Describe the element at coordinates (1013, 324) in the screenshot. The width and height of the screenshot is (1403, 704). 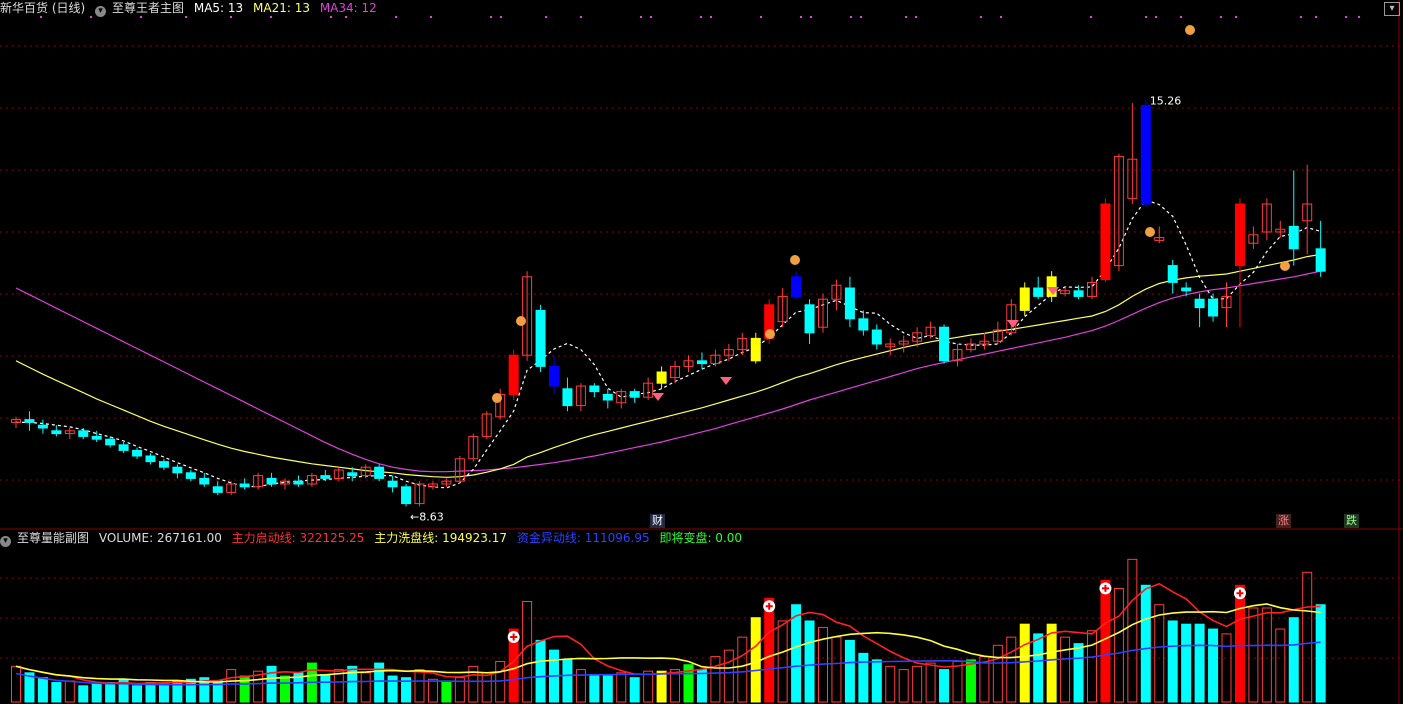
I see `gem-icon` at that location.